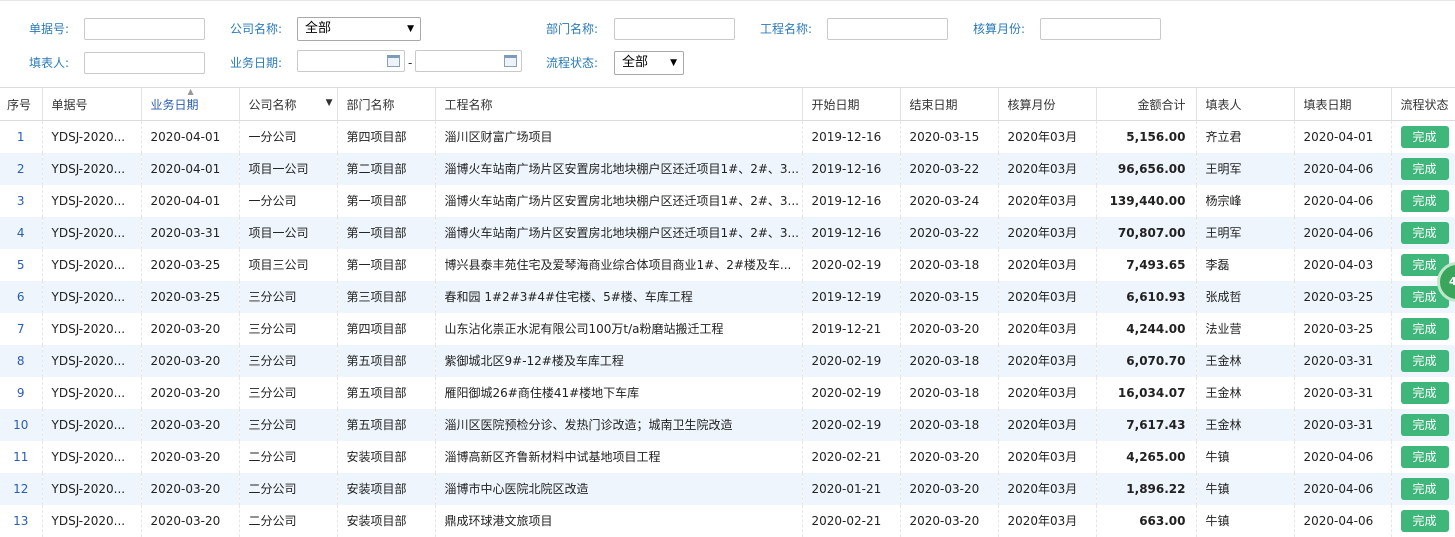 The height and width of the screenshot is (537, 1455). I want to click on column-header-sorted: ▲ 业务日期, so click(189, 104).